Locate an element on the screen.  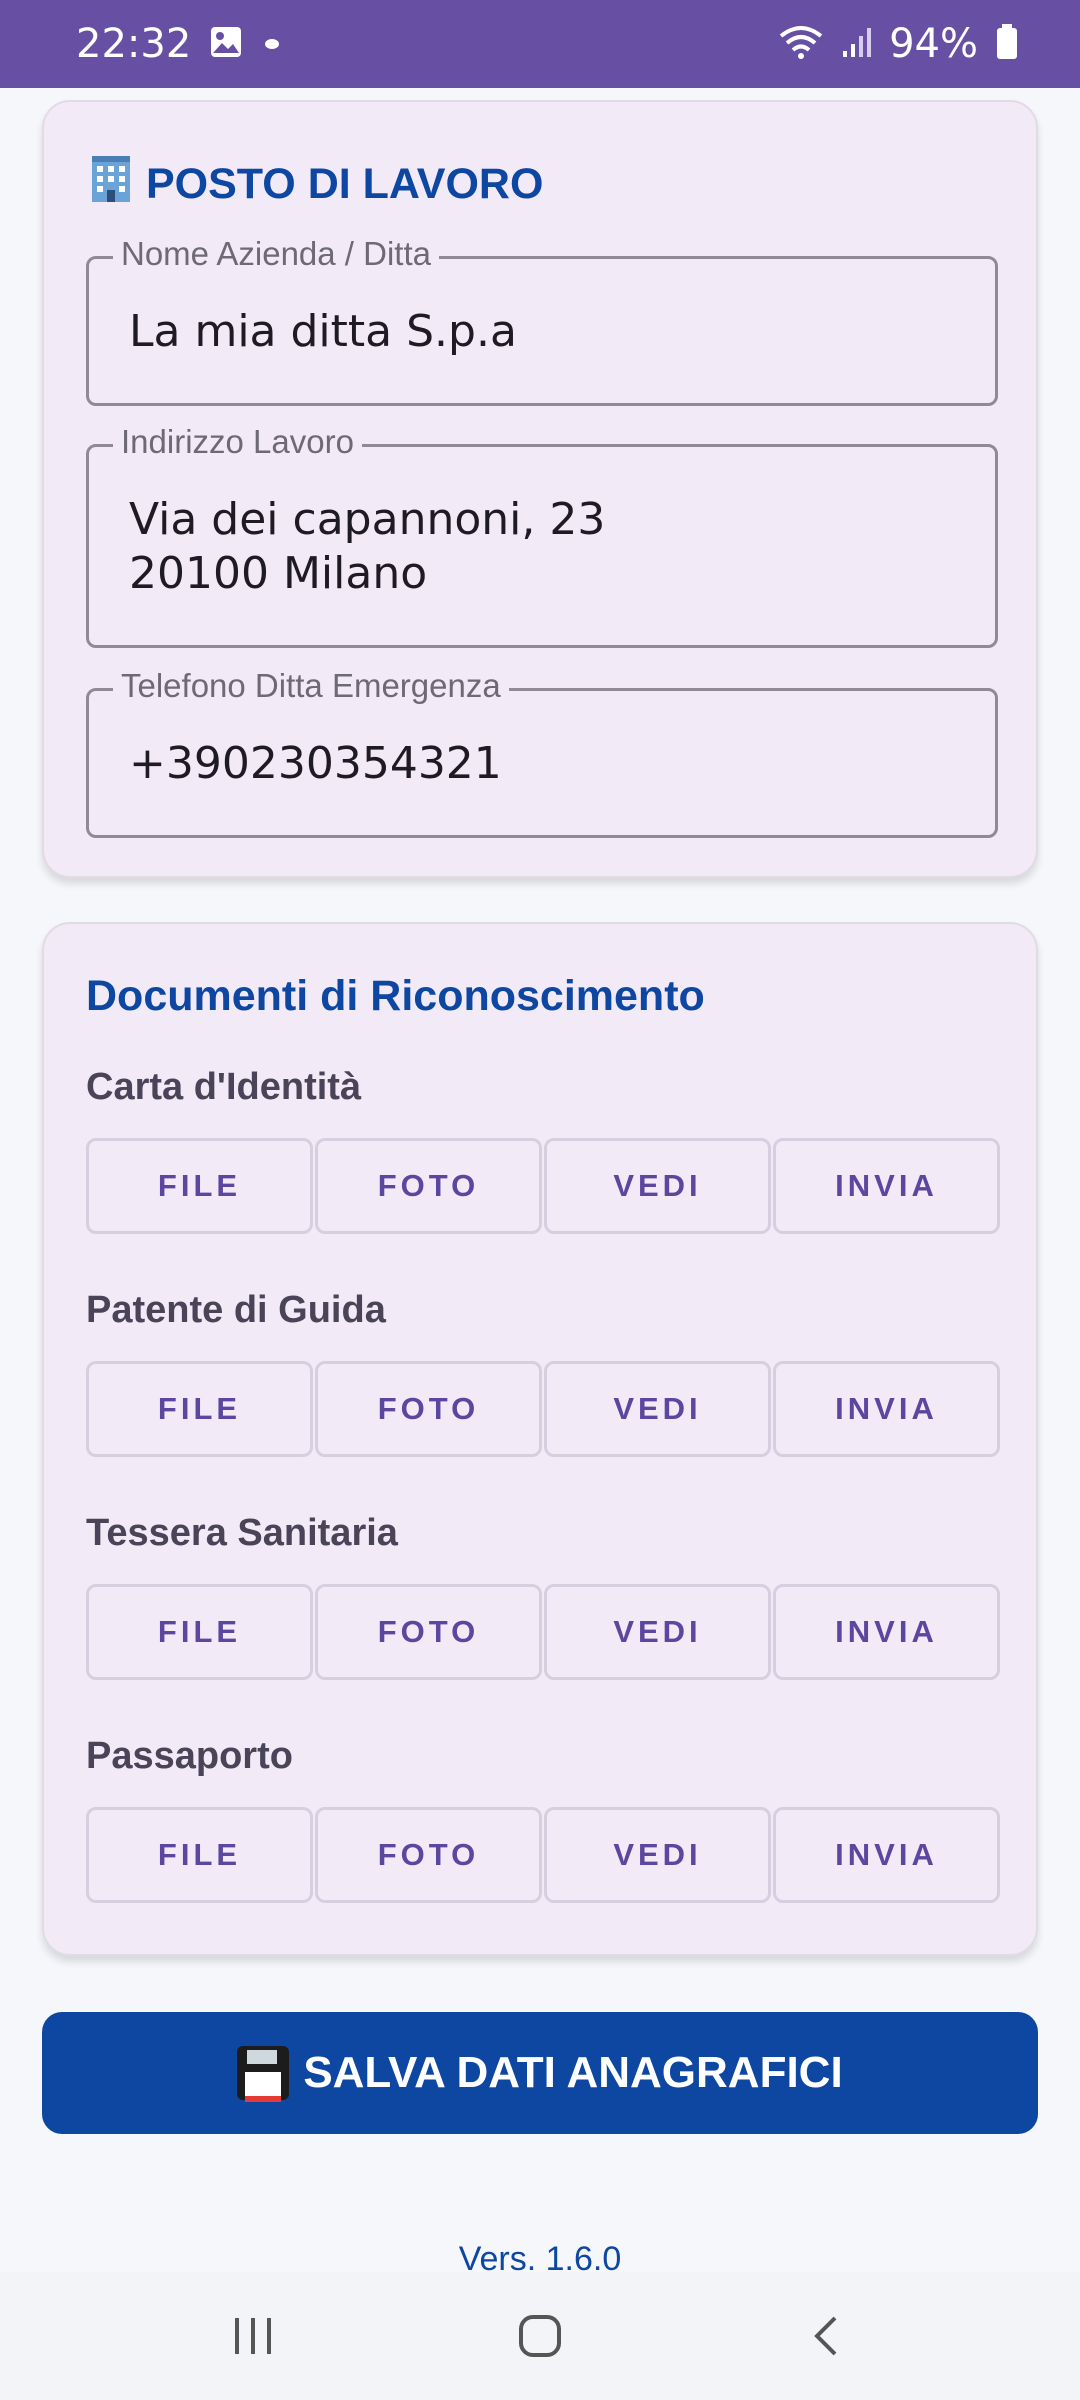
document-label-driving-license: Patente di Guida is located at coordinates (236, 1310).